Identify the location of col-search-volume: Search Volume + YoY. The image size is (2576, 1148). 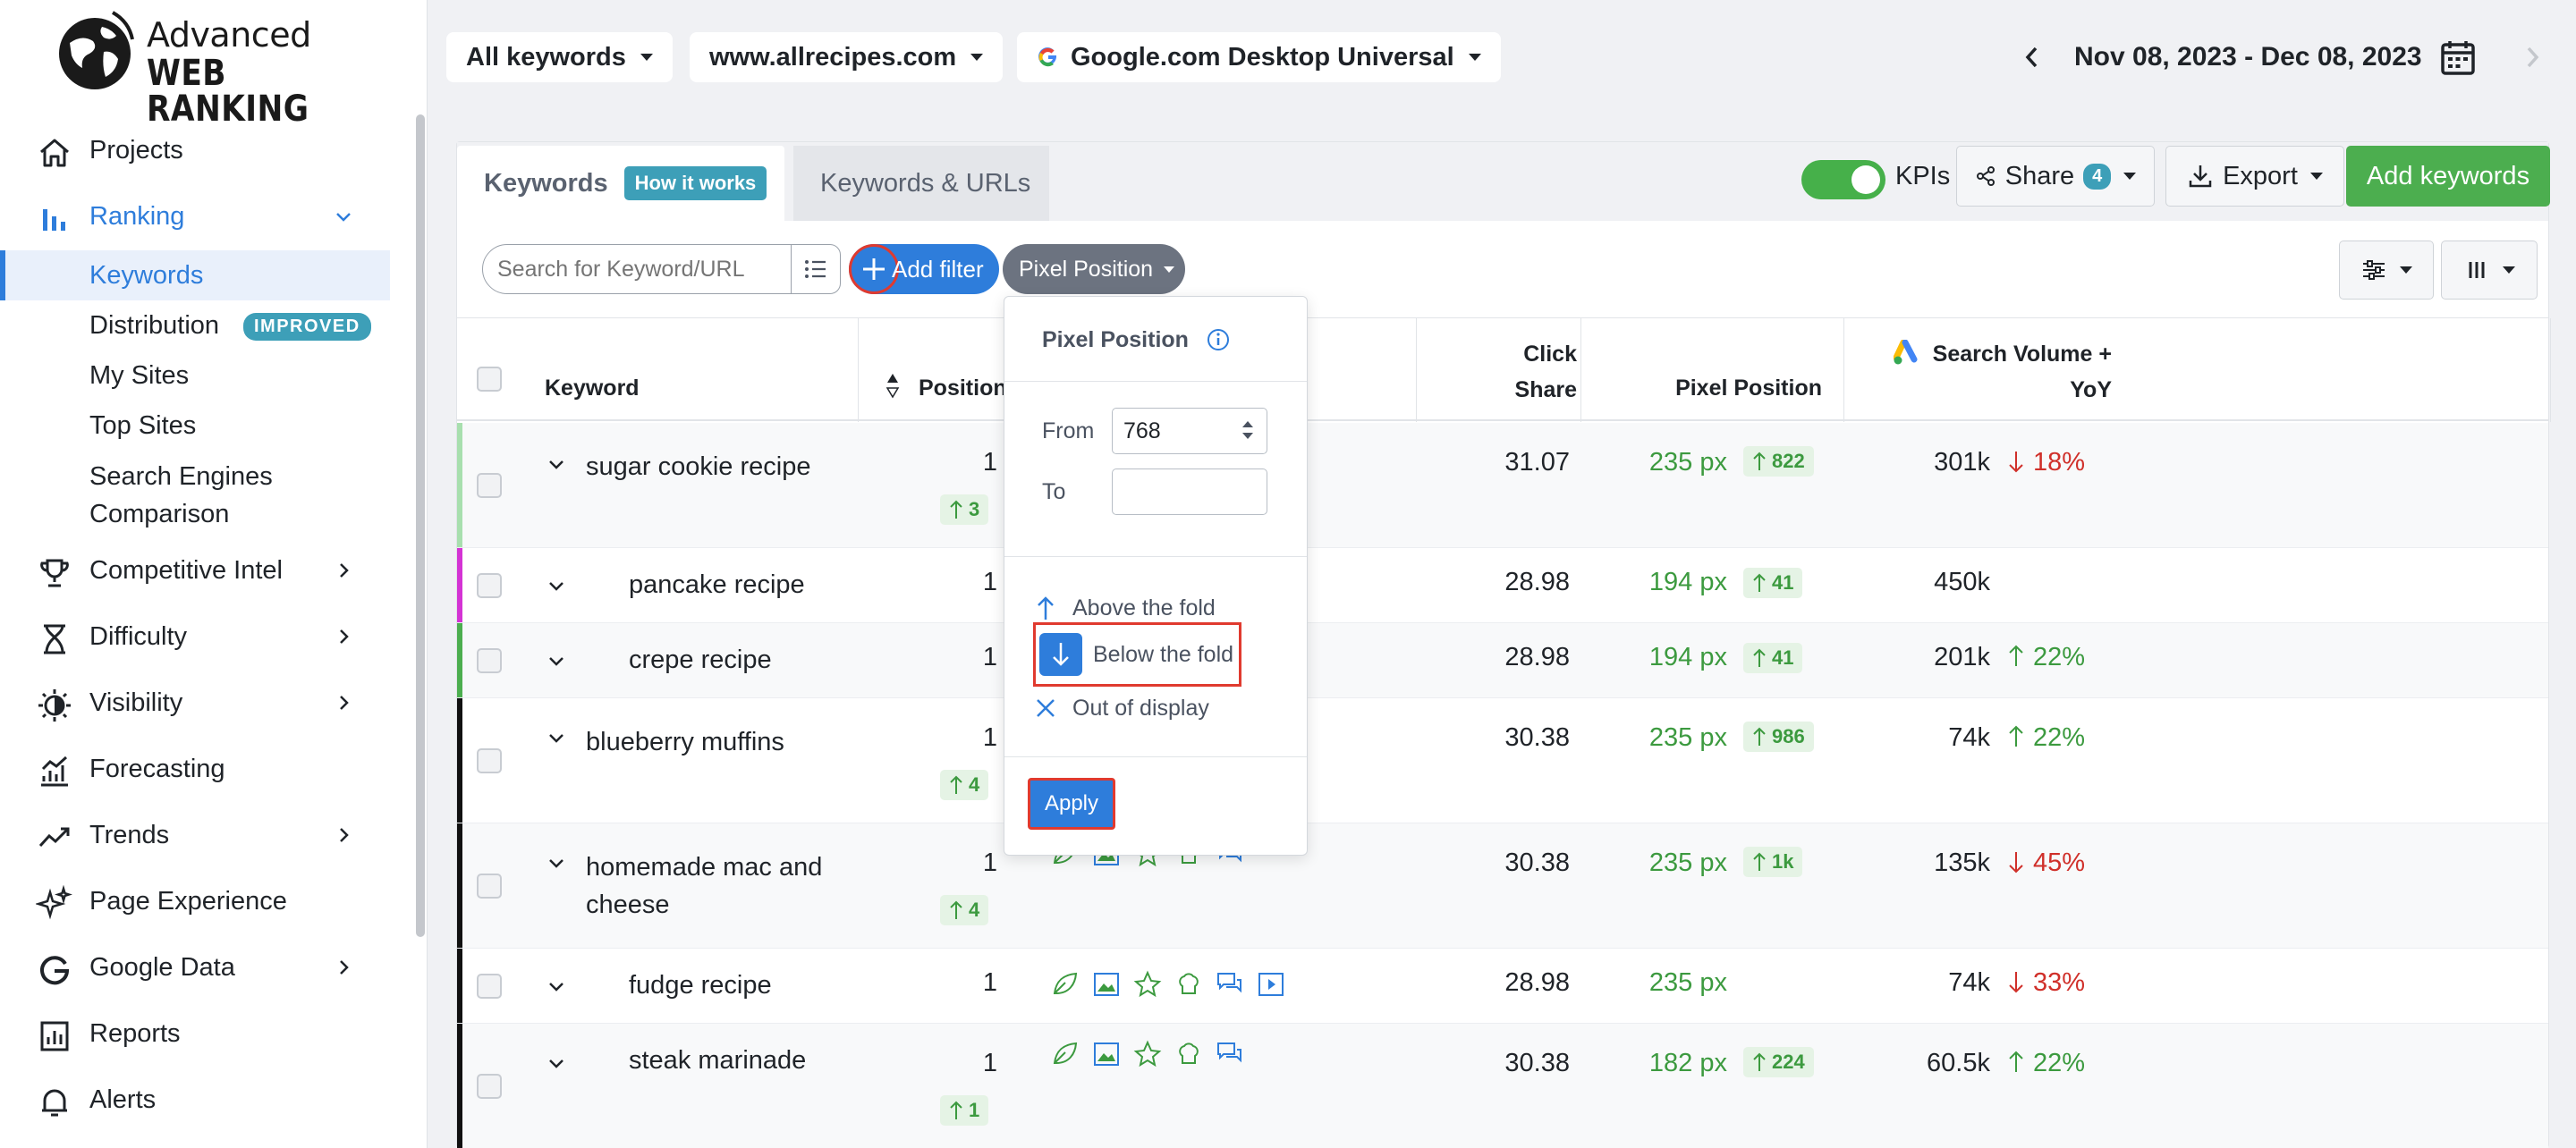
(2018, 372).